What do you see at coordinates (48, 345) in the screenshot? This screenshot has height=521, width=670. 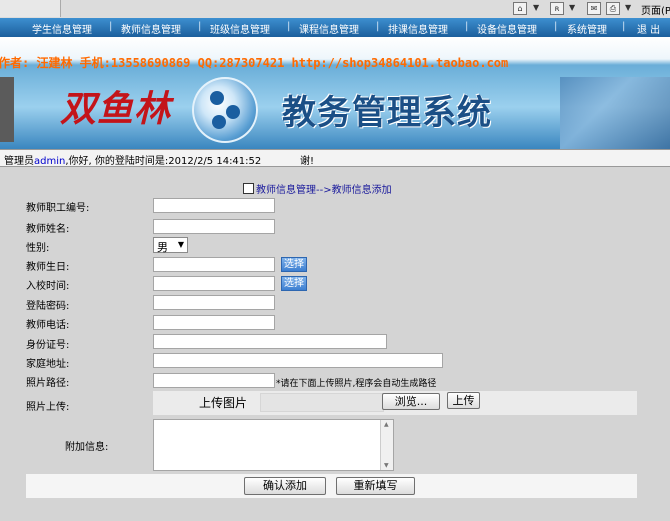 I see `label-id-card: 身份证号:` at bounding box center [48, 345].